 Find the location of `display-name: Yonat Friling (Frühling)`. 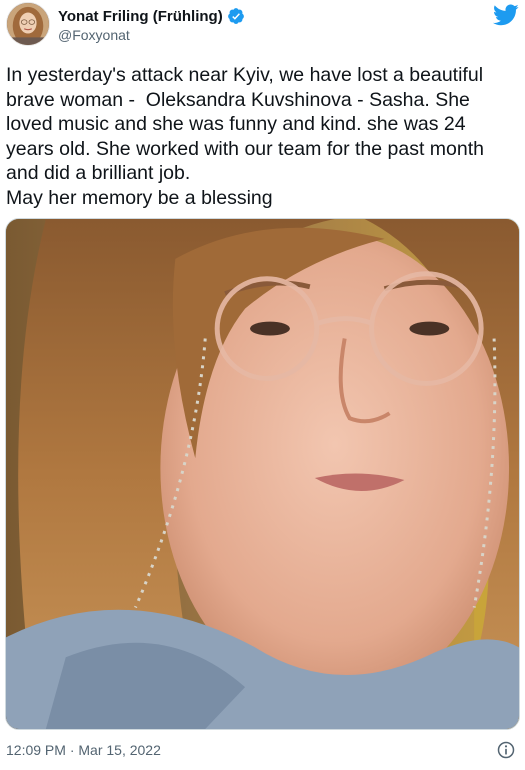

display-name: Yonat Friling (Frühling) is located at coordinates (140, 16).